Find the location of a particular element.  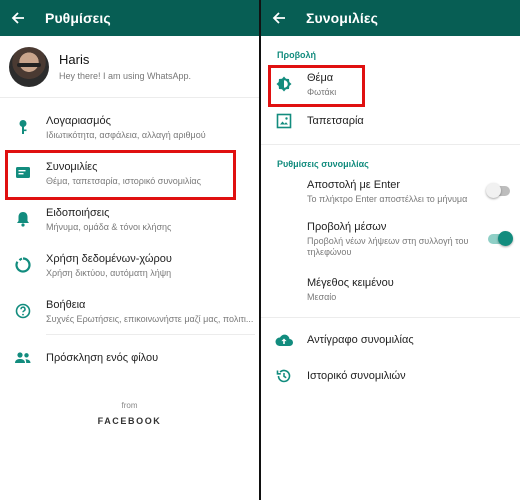

media-visibility-subtitle-line2: τηλεφώνου is located at coordinates (329, 252).